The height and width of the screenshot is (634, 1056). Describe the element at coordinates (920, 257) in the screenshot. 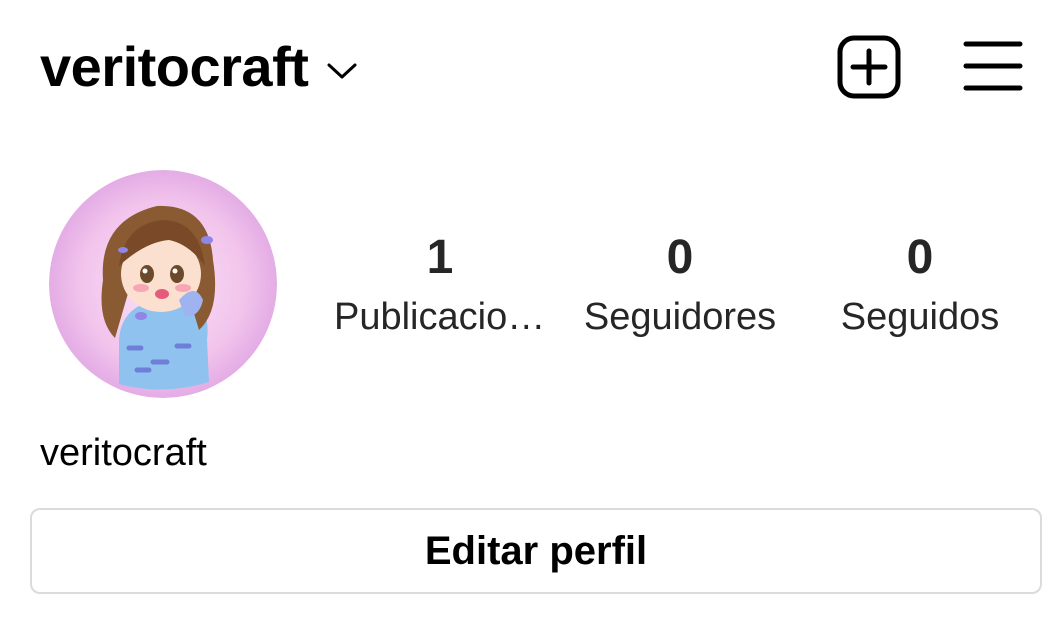

I see `following-count-value: 0` at that location.